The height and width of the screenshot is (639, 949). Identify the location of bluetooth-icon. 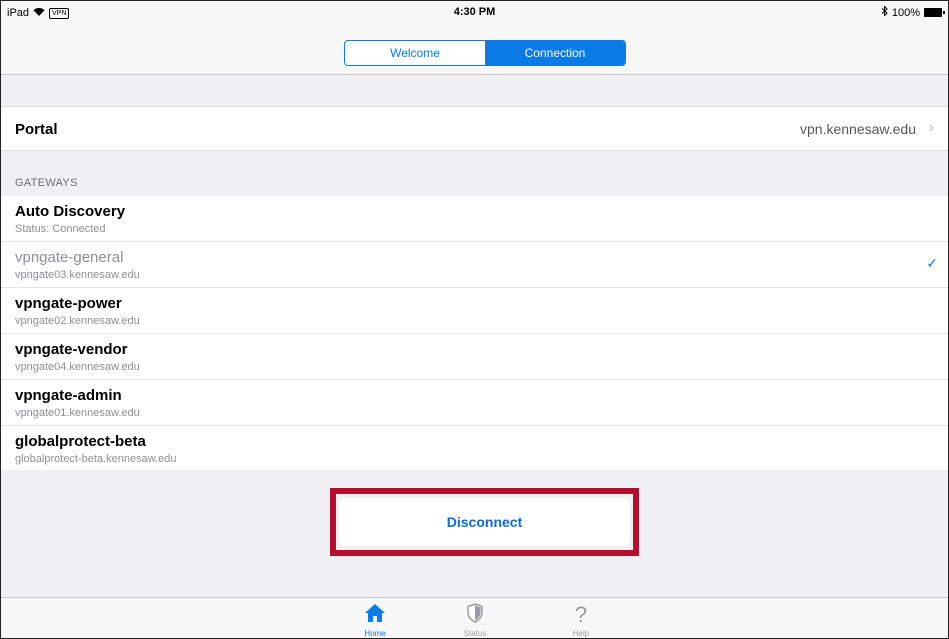
(884, 12).